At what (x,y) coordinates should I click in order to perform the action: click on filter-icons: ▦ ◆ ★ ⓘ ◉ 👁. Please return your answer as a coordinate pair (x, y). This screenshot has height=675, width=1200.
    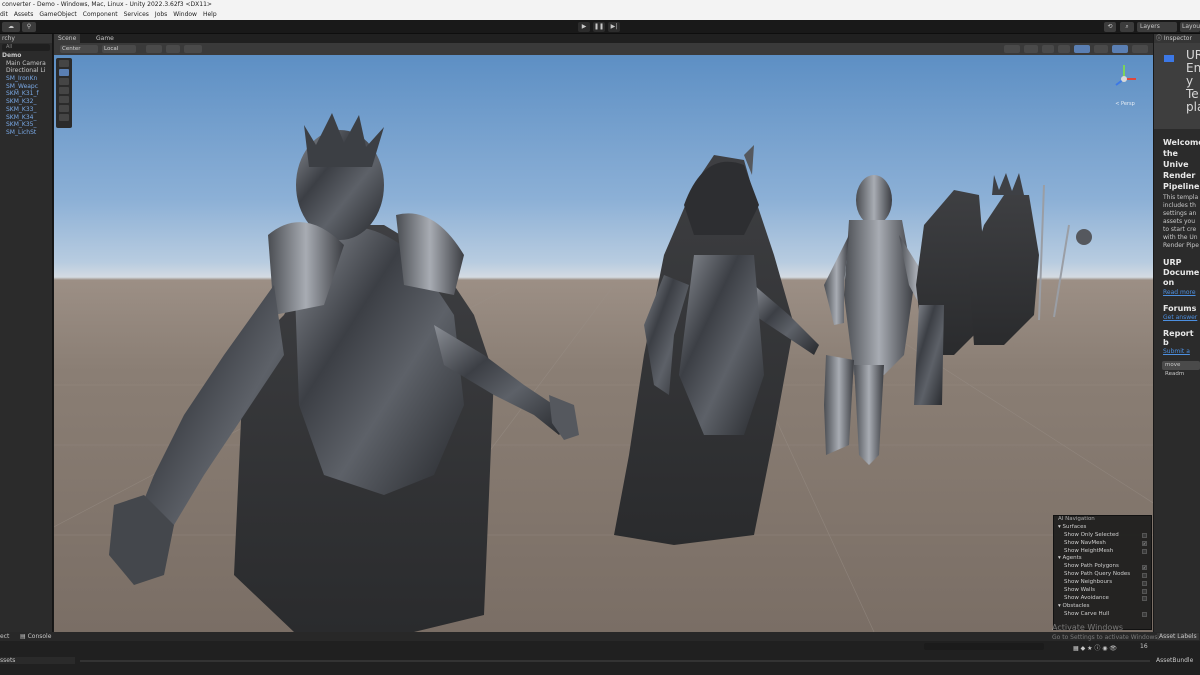
    Looking at the image, I should click on (1095, 647).